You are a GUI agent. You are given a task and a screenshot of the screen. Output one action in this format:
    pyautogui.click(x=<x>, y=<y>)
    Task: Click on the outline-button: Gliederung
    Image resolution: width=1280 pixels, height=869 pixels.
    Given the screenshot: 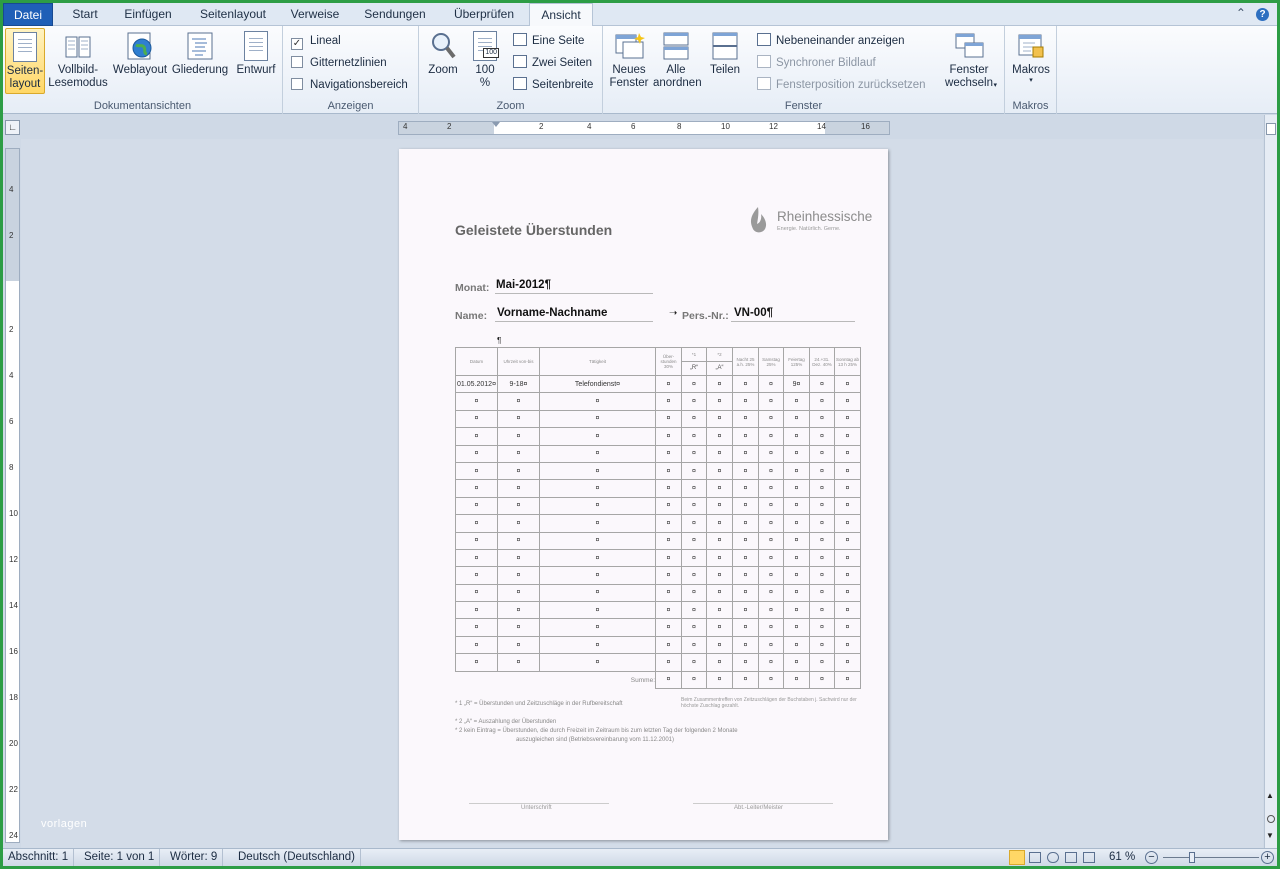 What is the action you would take?
    pyautogui.click(x=200, y=61)
    